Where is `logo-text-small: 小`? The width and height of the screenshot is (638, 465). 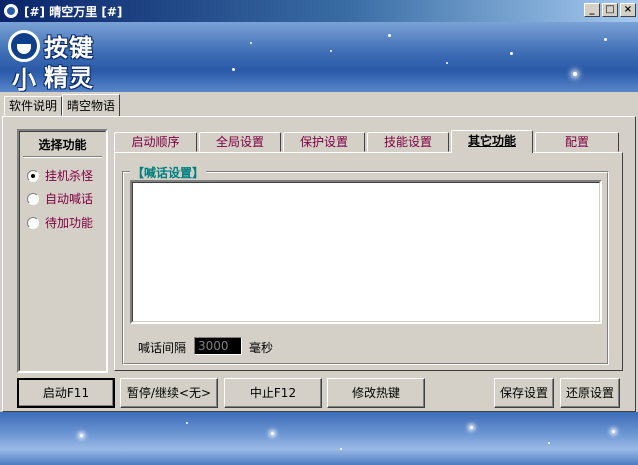 logo-text-small: 小 is located at coordinates (24, 79).